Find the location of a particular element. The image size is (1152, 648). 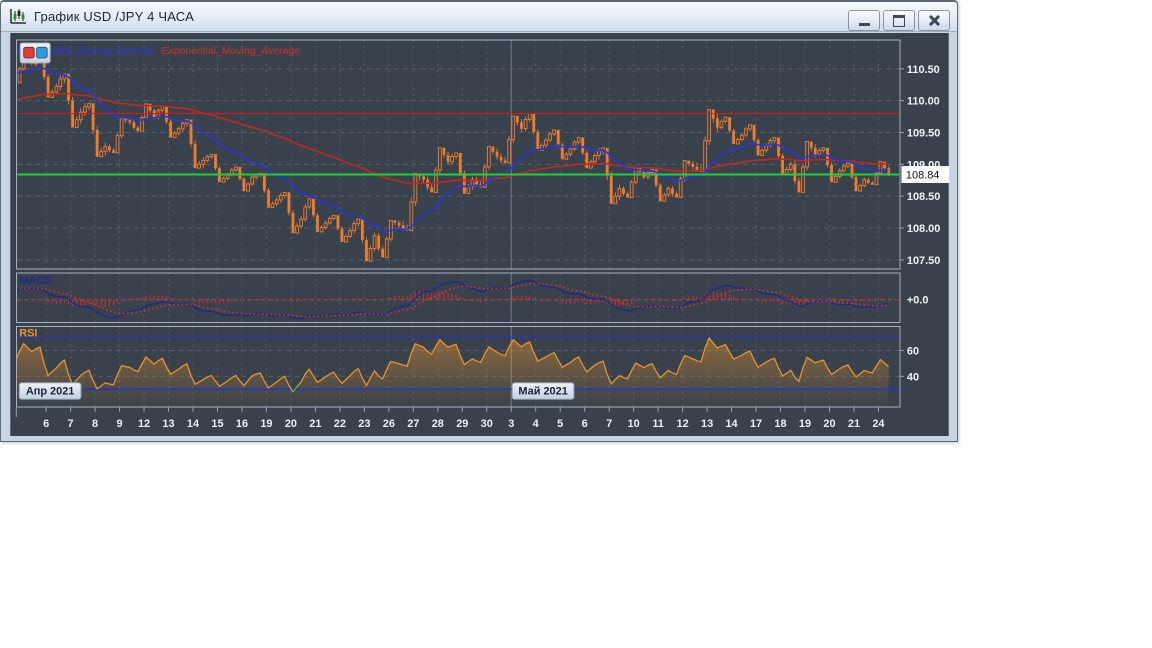

svg-text: 5 is located at coordinates (560, 424).